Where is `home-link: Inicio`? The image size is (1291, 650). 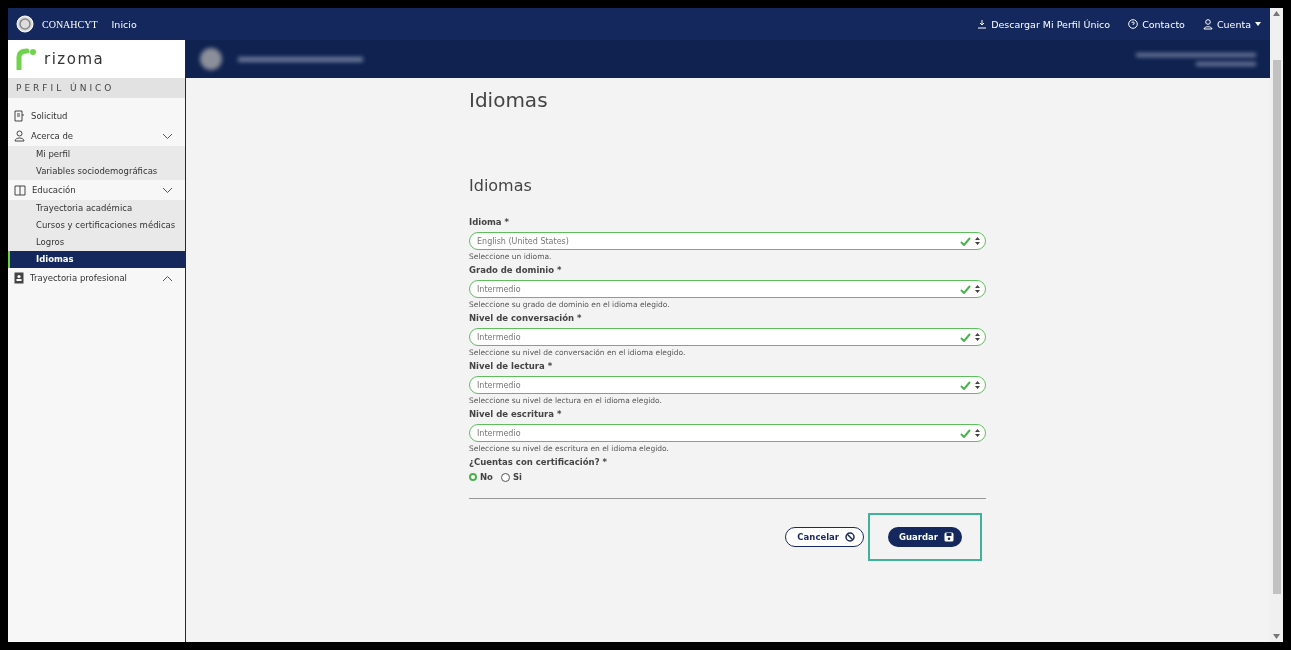 home-link: Inicio is located at coordinates (124, 24).